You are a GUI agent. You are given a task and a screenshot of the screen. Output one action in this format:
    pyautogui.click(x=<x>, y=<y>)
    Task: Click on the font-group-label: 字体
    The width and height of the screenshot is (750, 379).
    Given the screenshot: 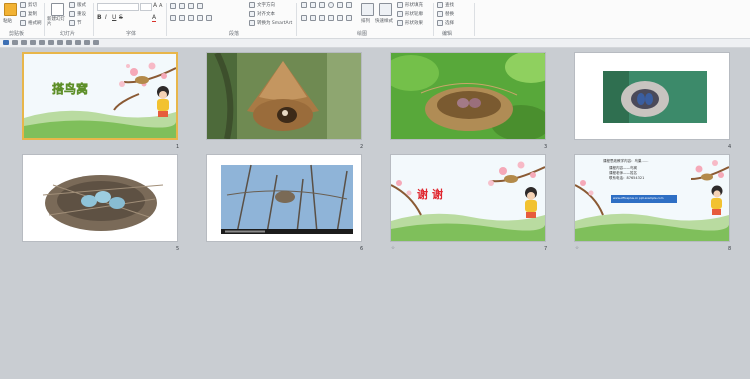 What is the action you would take?
    pyautogui.click(x=131, y=34)
    